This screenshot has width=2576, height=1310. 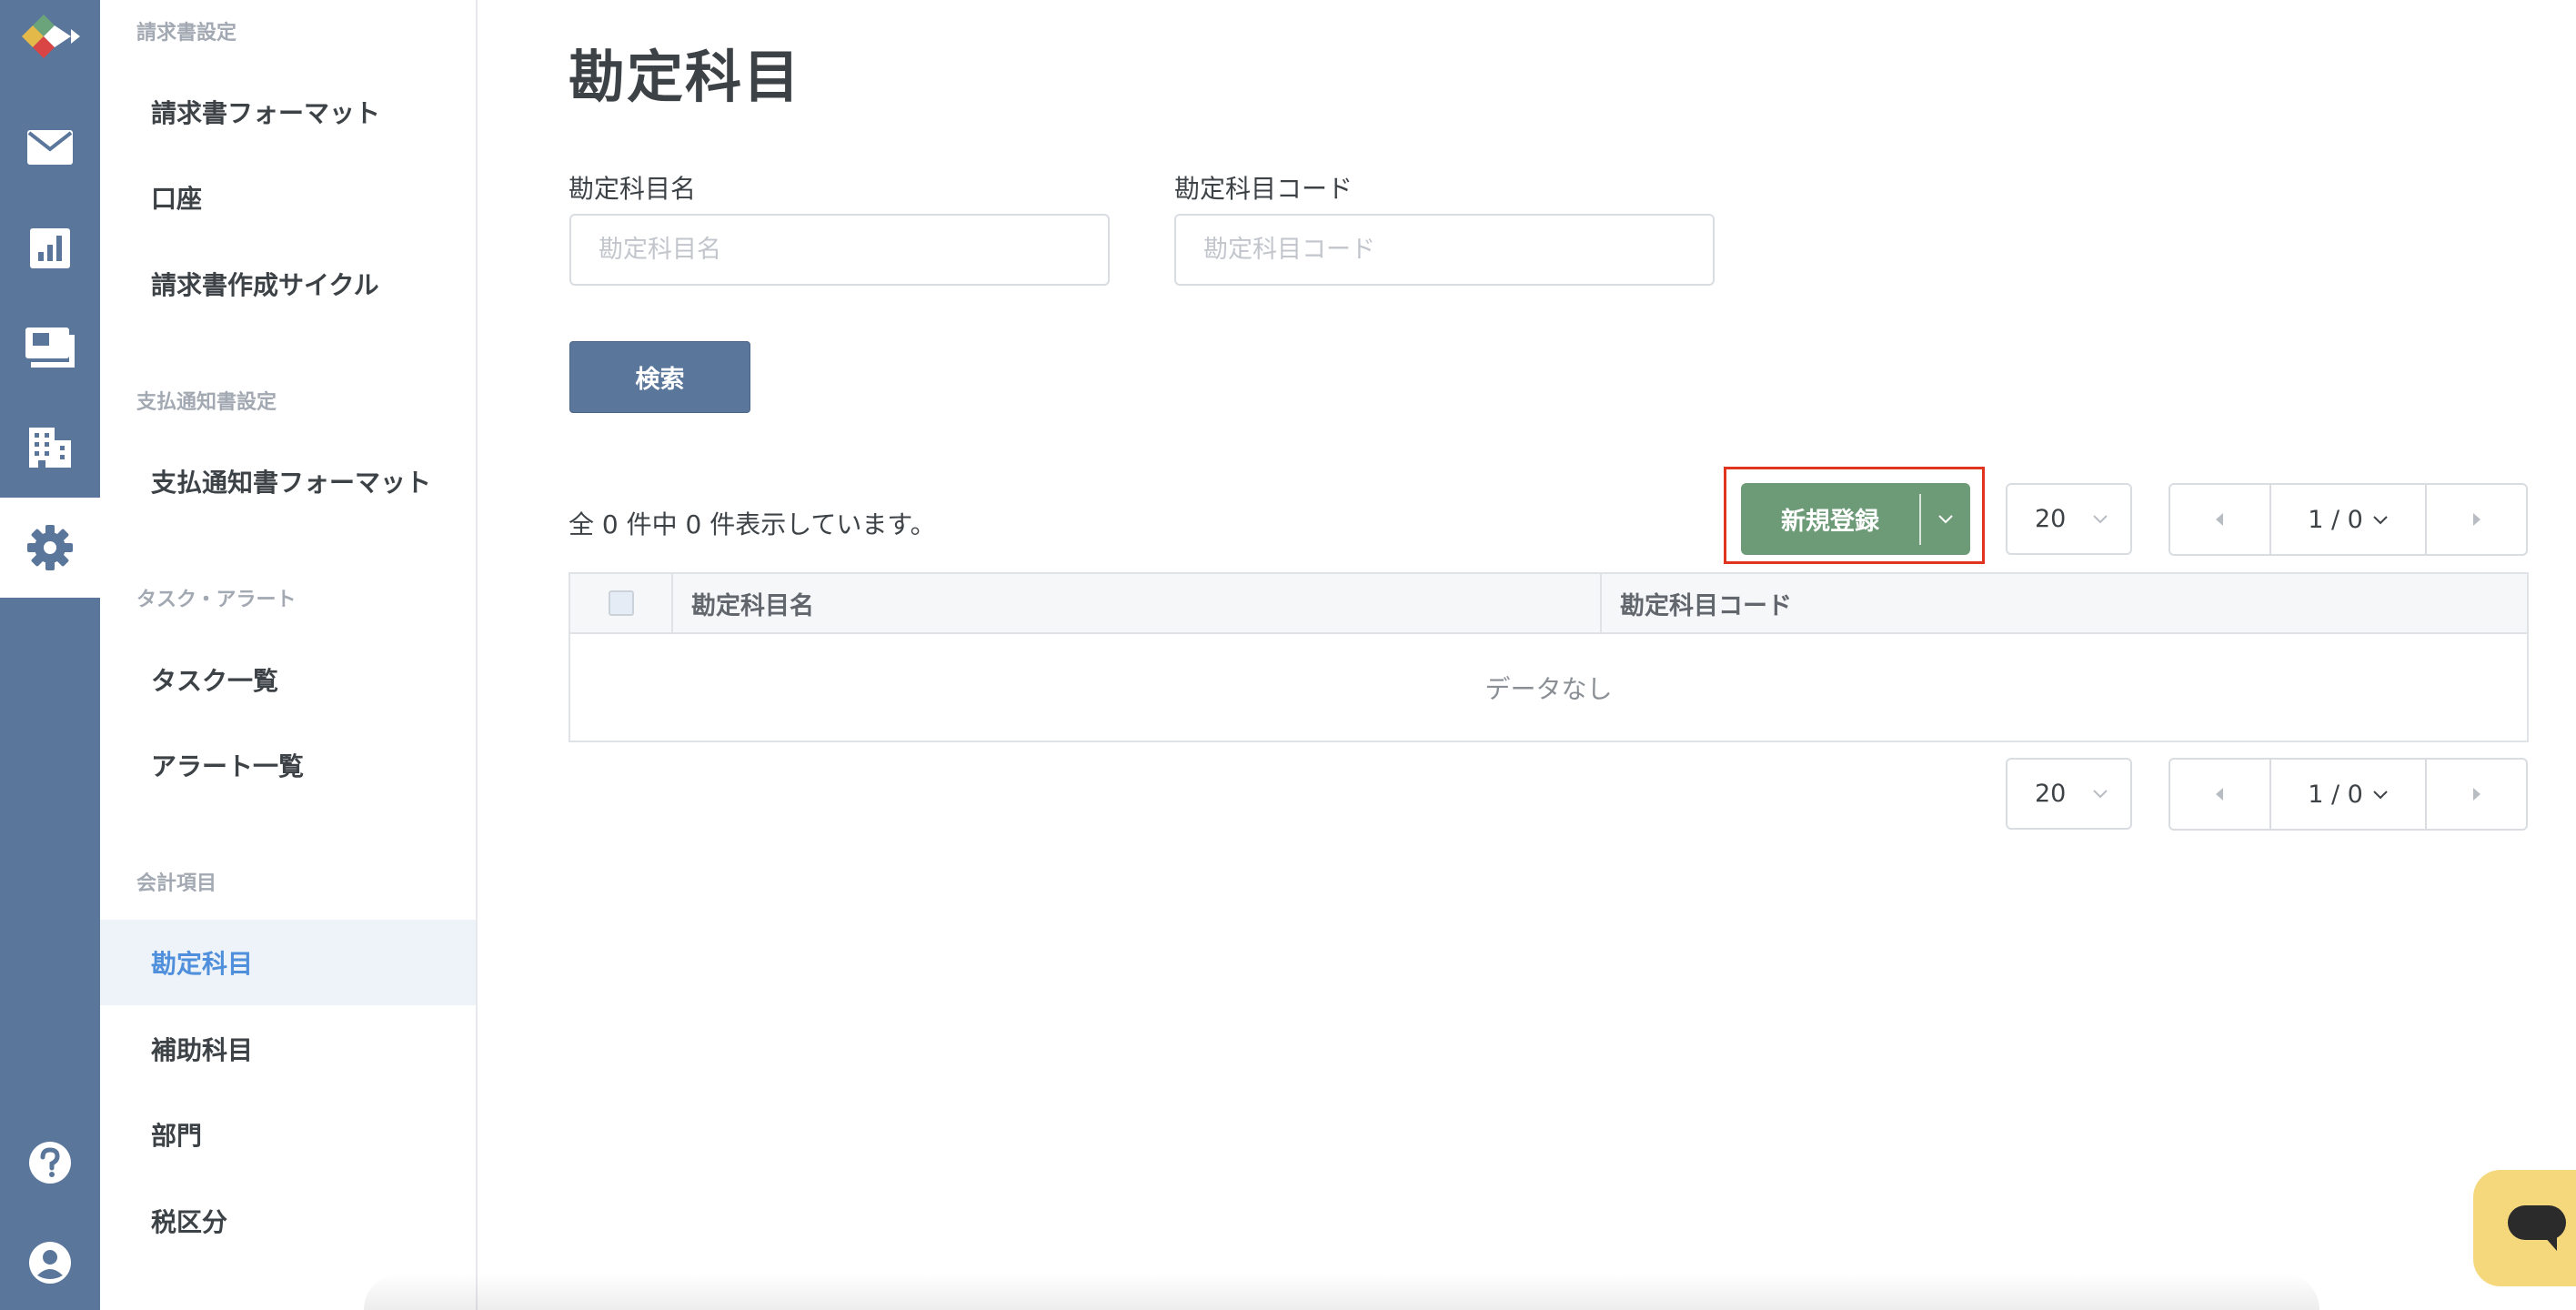 I want to click on sidebar-item-tax-categories: 税区分, so click(x=288, y=1221).